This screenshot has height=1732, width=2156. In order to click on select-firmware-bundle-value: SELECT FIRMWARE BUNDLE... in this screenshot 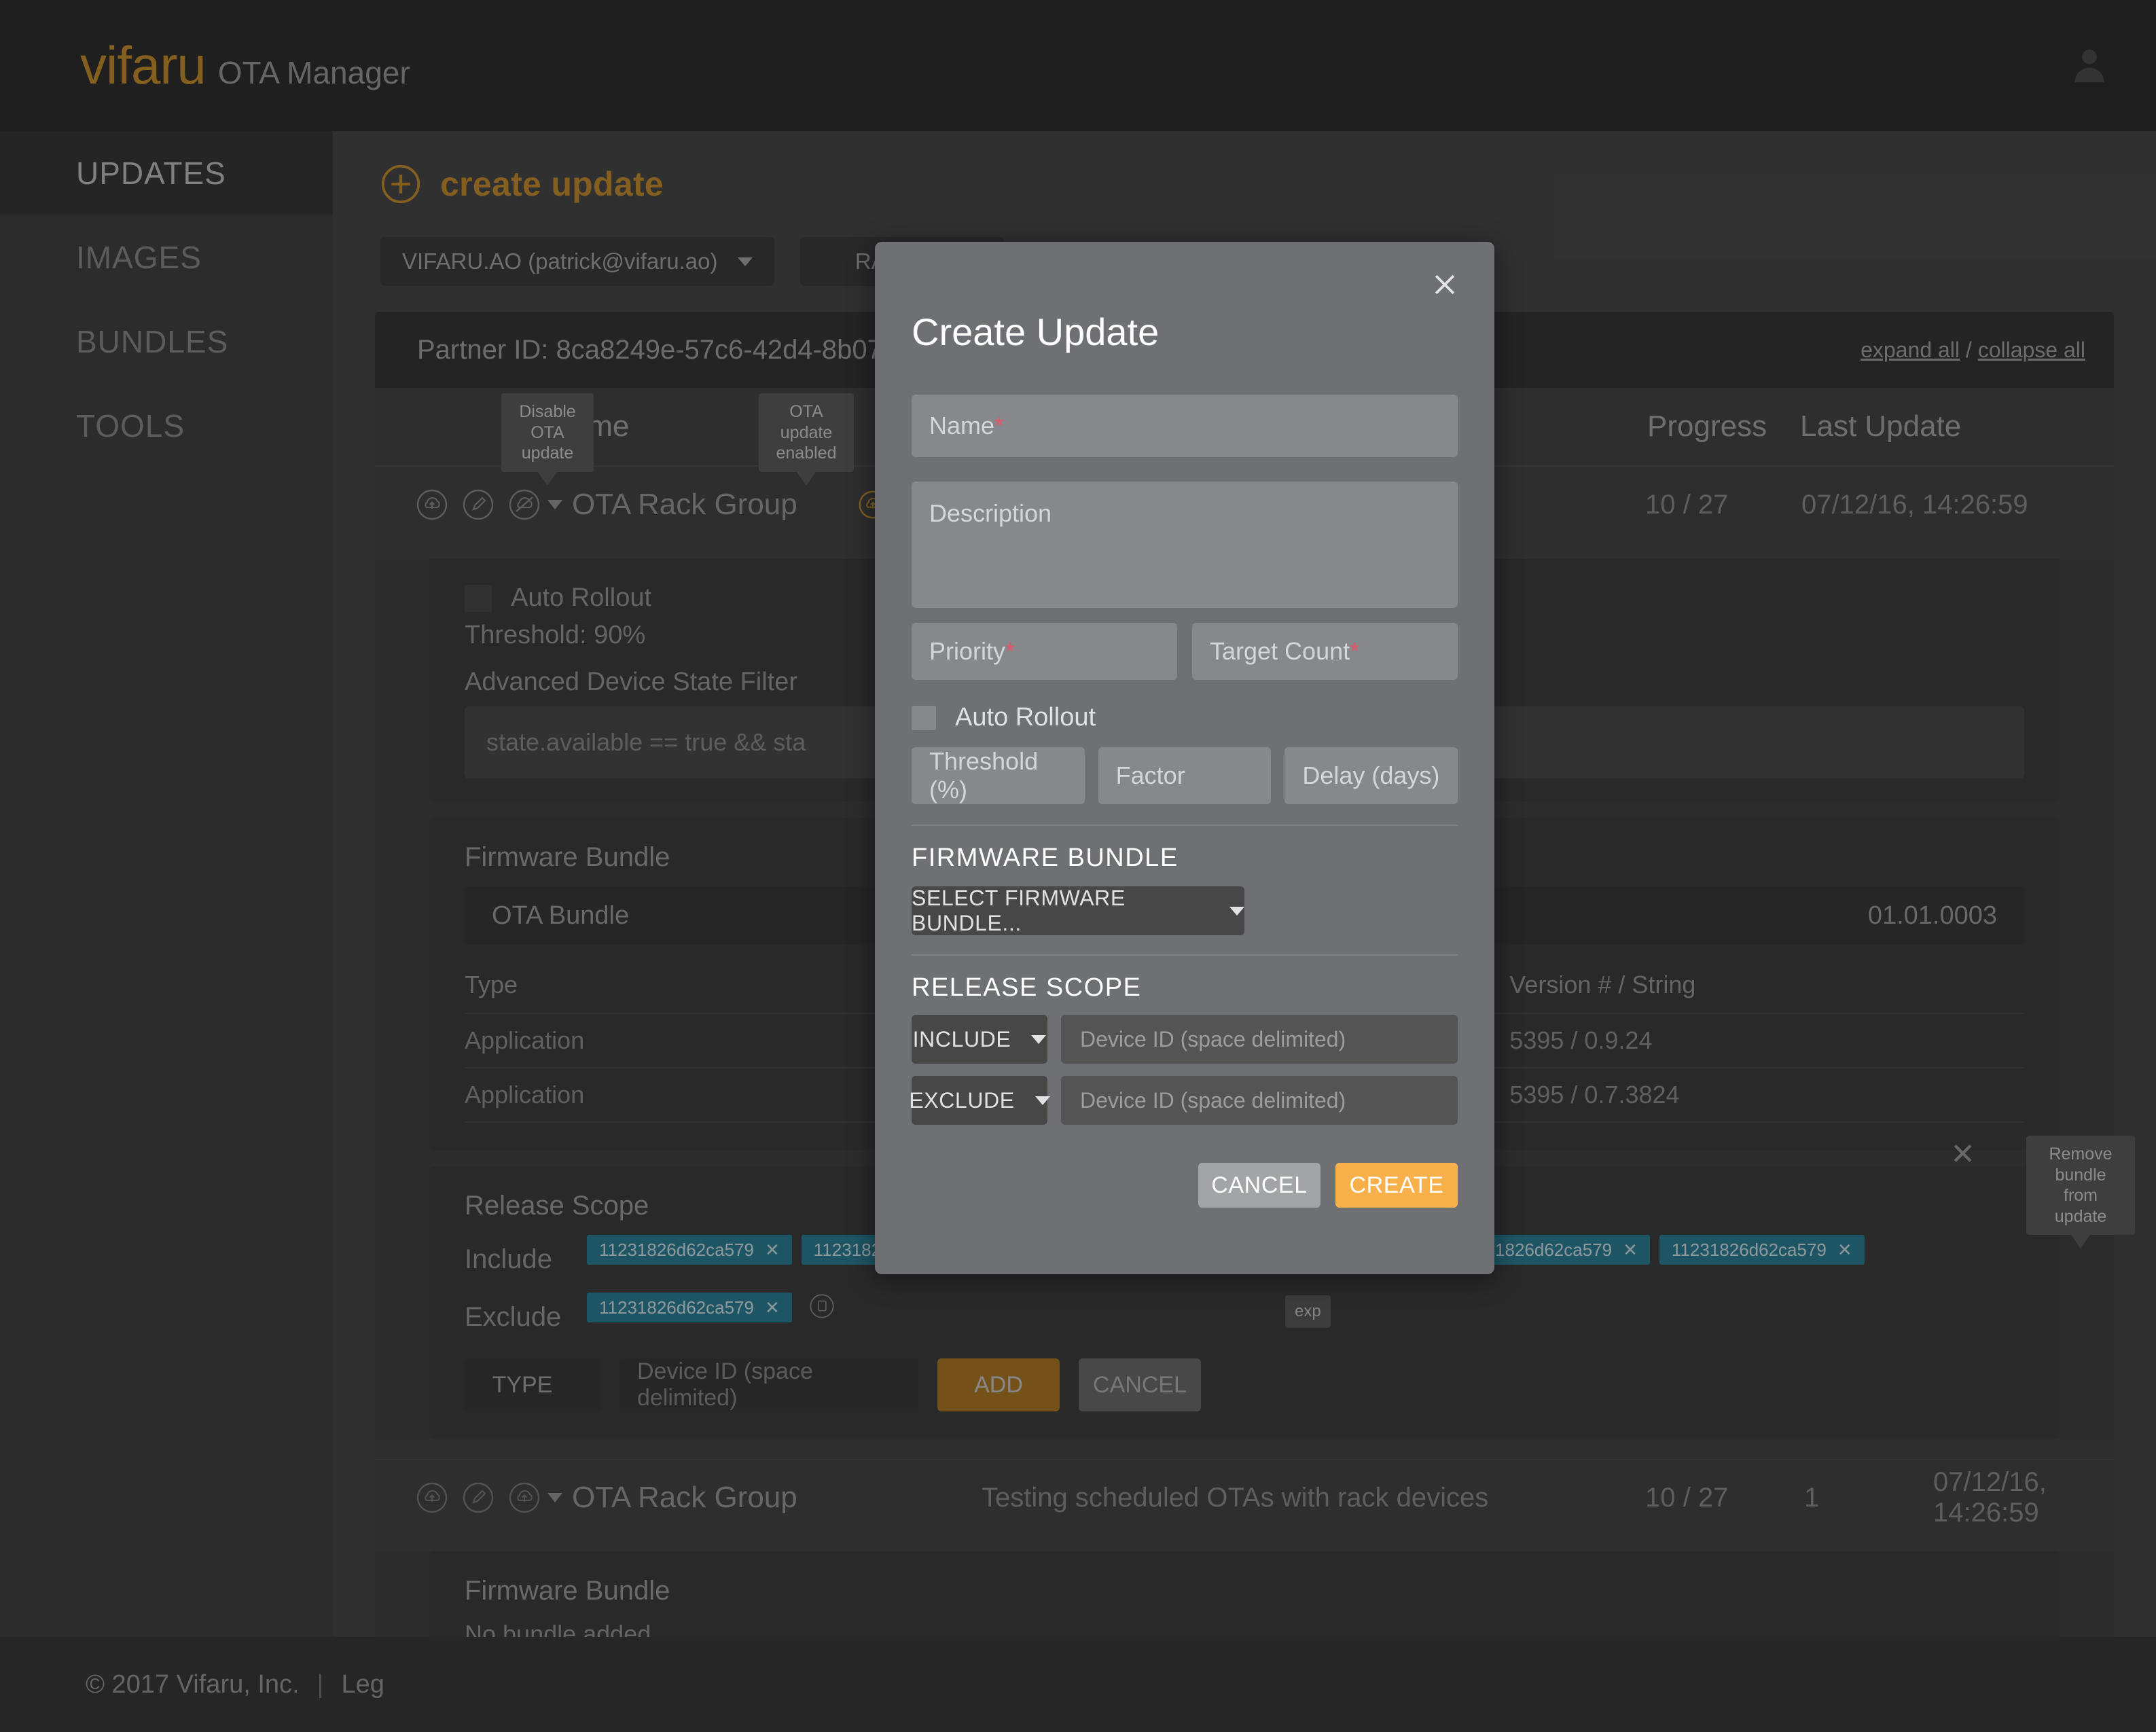, I will do `click(1019, 910)`.